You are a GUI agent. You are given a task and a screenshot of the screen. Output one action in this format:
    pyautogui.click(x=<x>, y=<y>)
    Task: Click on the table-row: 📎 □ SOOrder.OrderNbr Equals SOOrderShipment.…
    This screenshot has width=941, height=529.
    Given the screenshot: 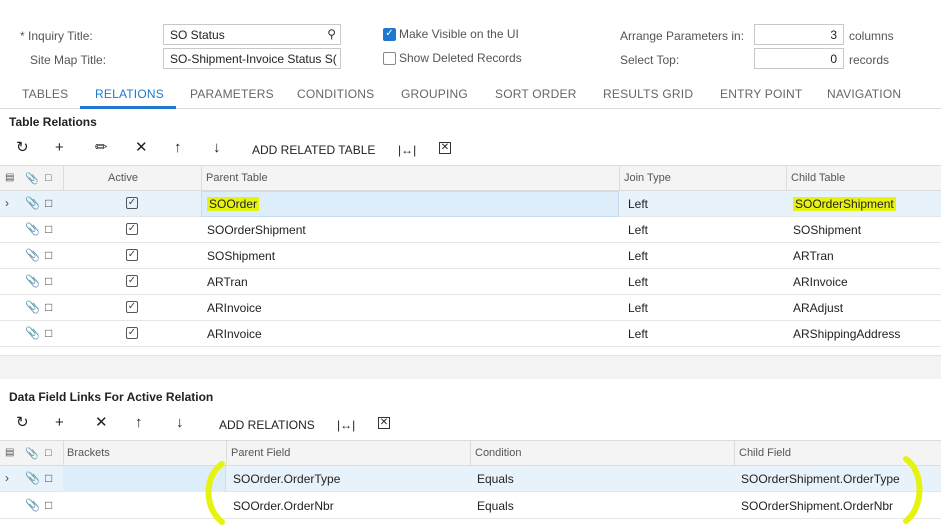 What is the action you would take?
    pyautogui.click(x=470, y=506)
    